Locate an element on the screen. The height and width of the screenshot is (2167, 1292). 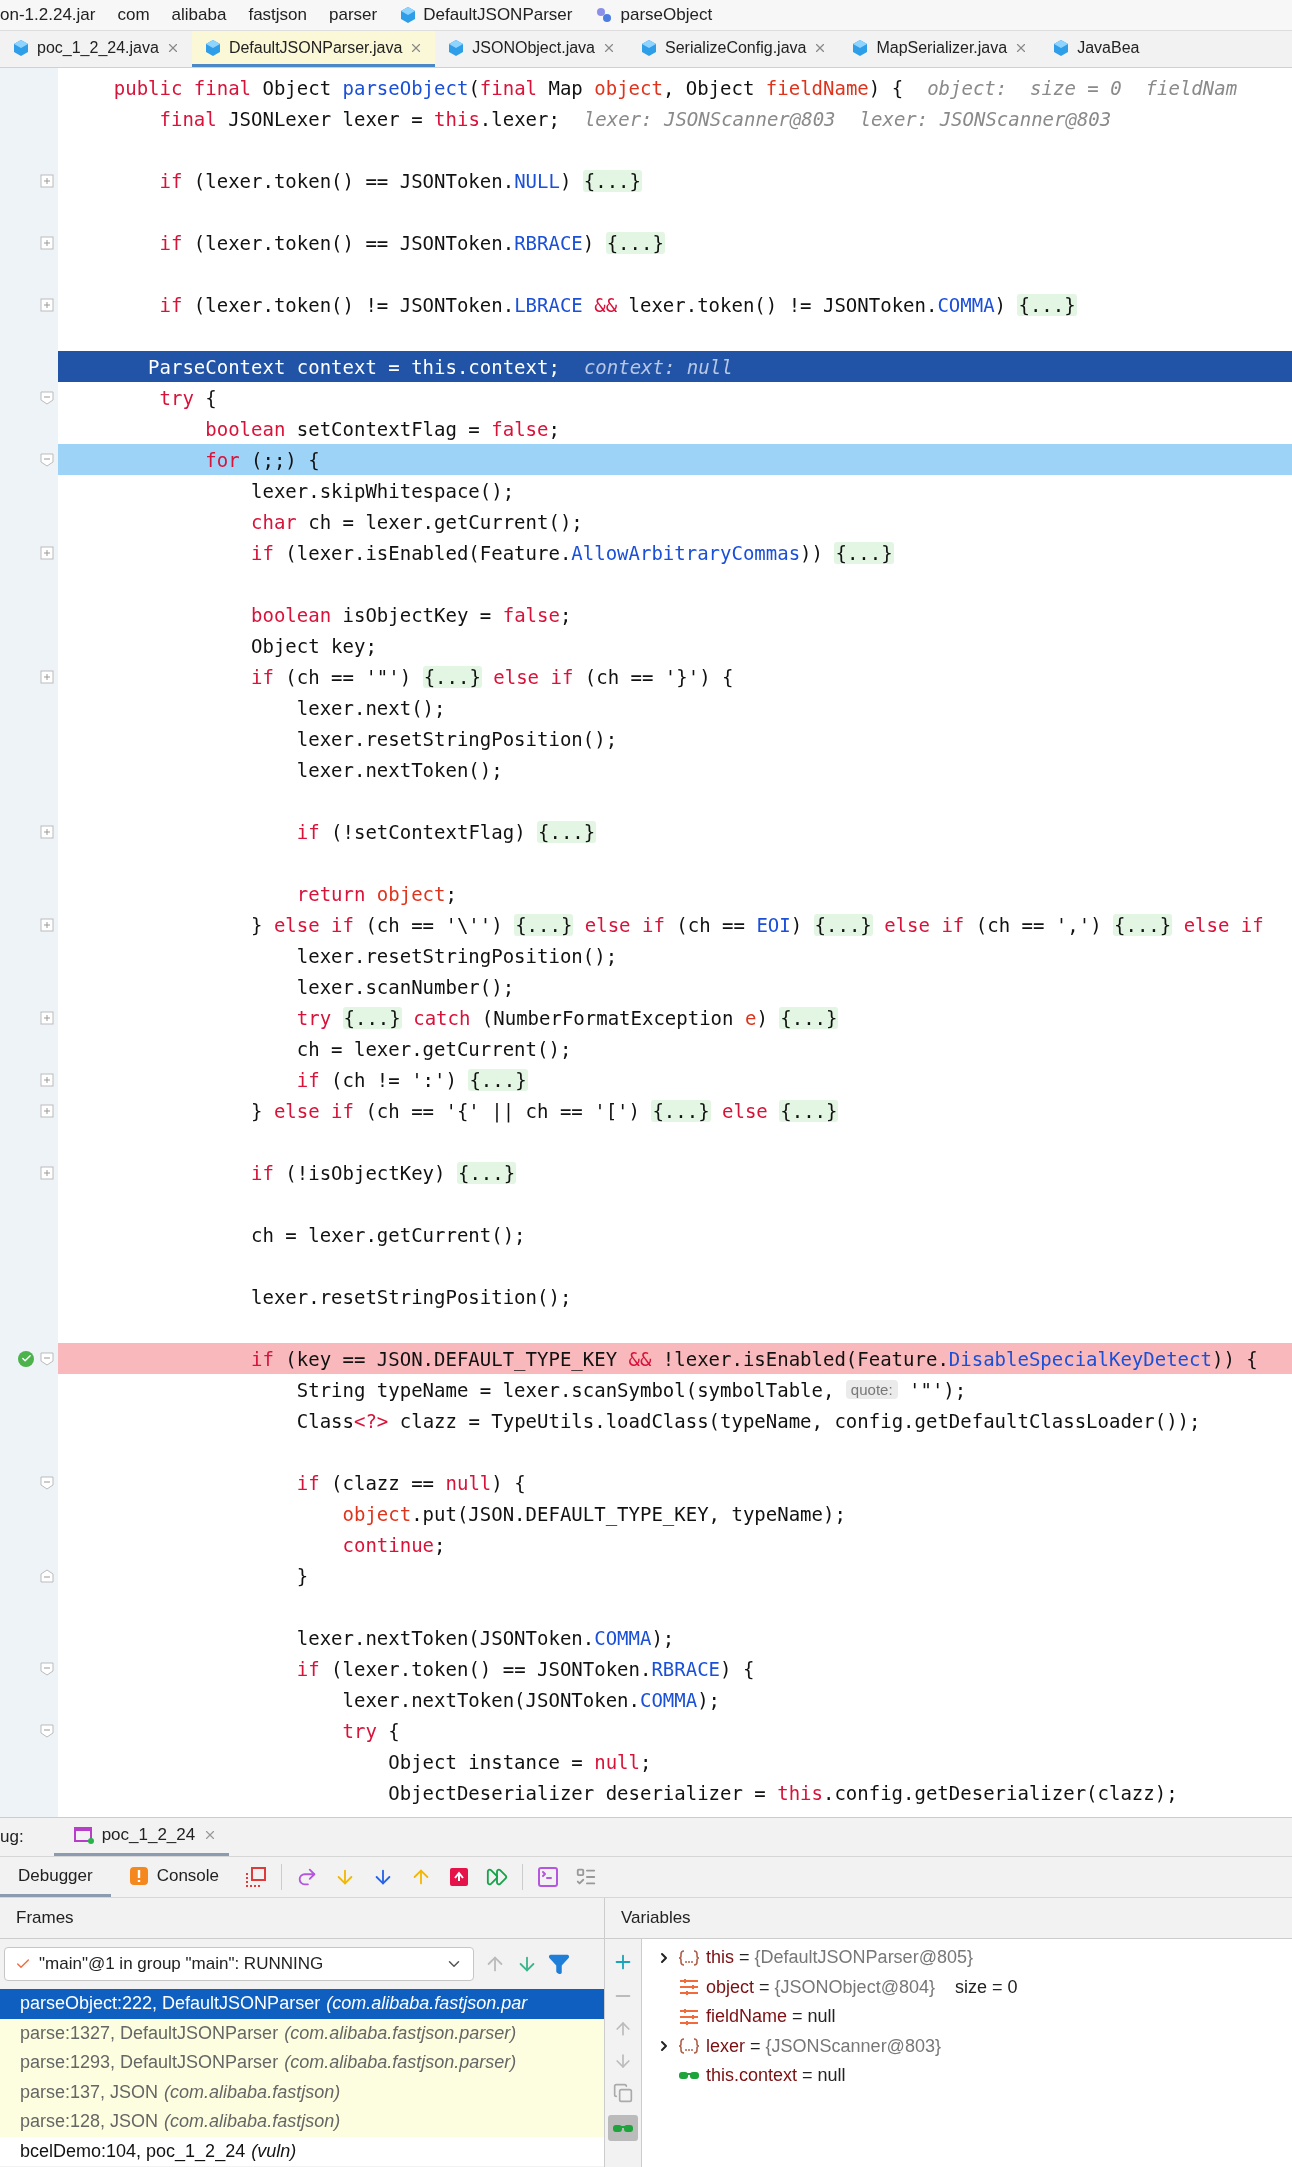
watches-button is located at coordinates (623, 2128).